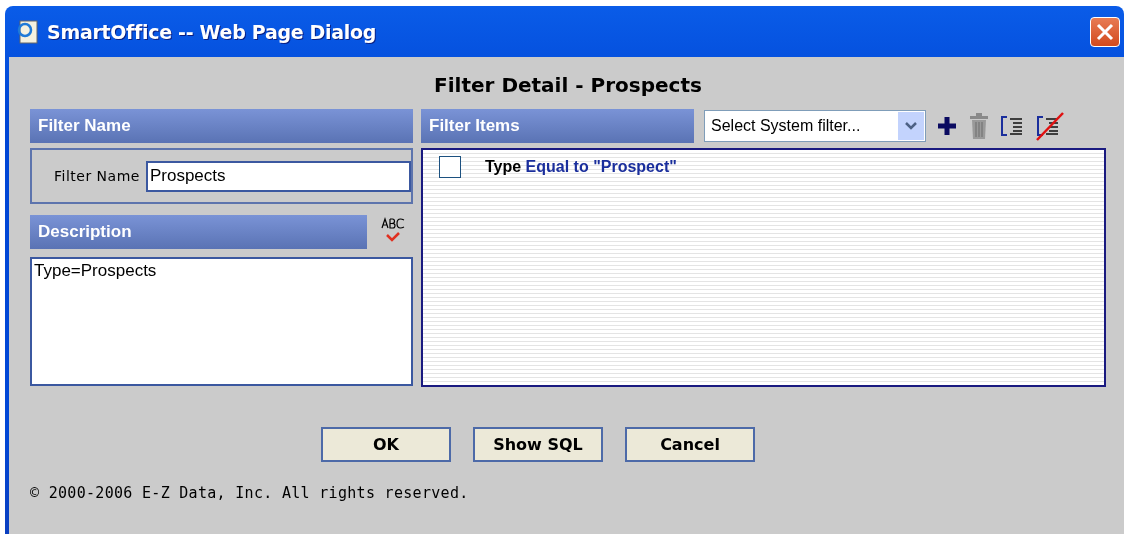 This screenshot has height=534, width=1124. I want to click on section-header: Filter Items, so click(557, 126).